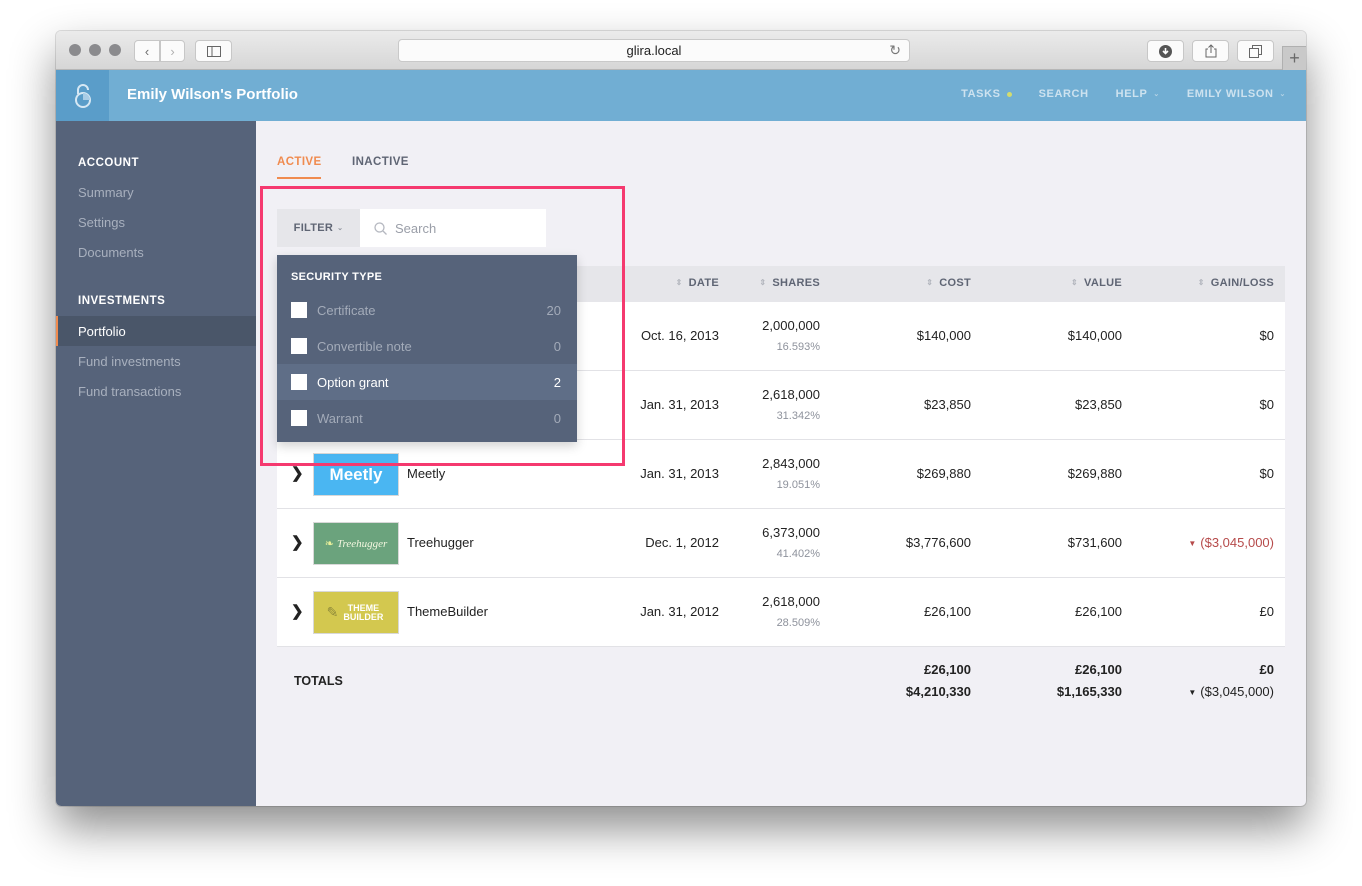  I want to click on paintbrush-icon: ✎, so click(332, 612).